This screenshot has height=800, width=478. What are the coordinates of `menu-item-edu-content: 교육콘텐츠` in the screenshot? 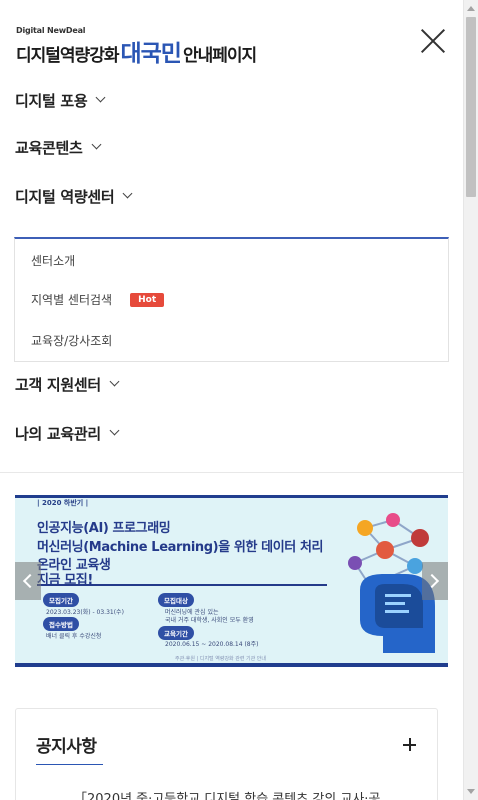 It's located at (58, 147).